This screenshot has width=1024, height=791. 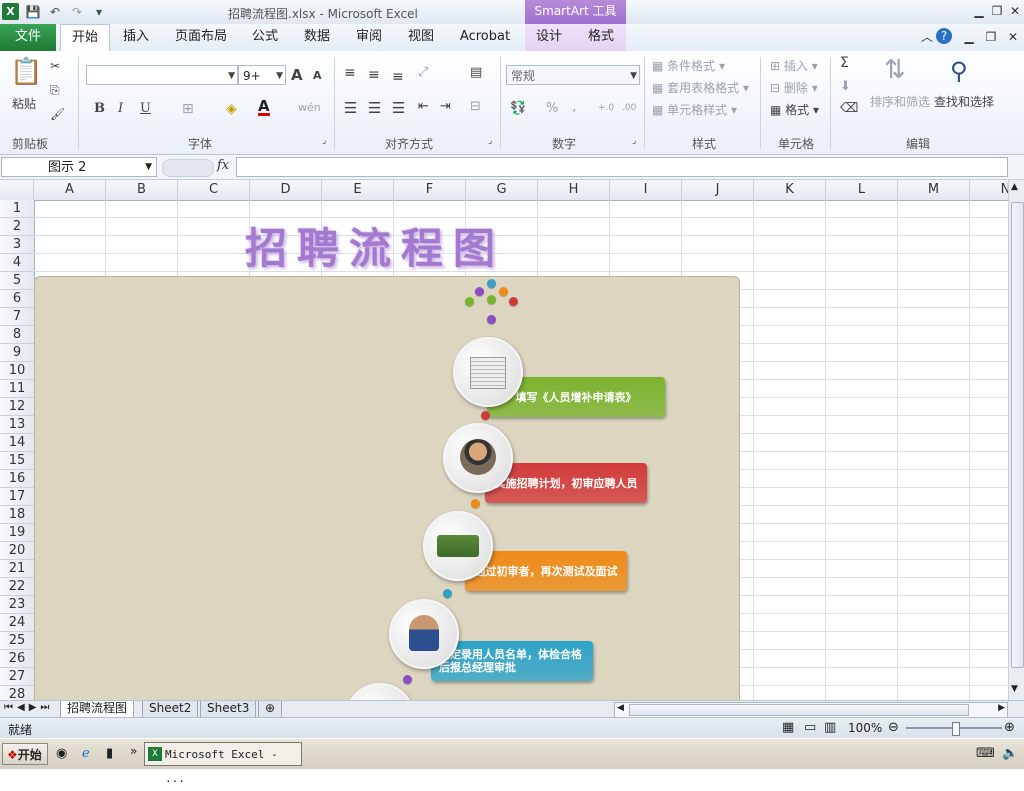 What do you see at coordinates (55, 90) in the screenshot?
I see `copy-icon: ⎘` at bounding box center [55, 90].